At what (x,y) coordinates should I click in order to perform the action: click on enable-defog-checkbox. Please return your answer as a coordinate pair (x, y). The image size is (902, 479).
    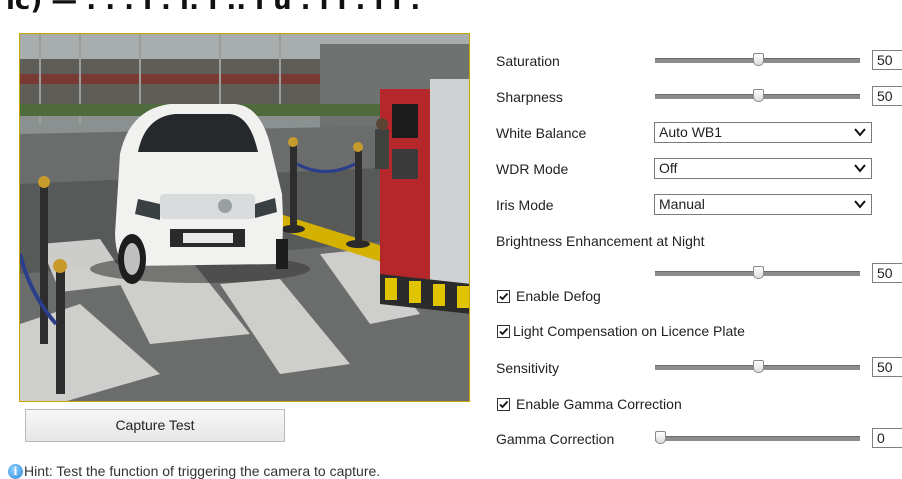
    Looking at the image, I should click on (503, 296).